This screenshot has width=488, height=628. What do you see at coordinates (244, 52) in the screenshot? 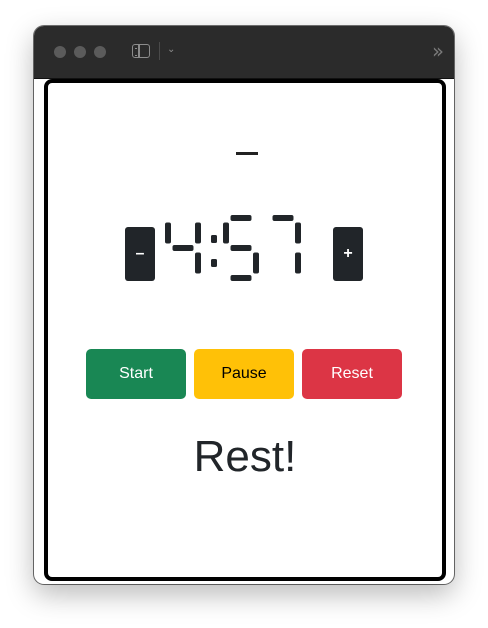
I see `title-bar: ⌄ ››` at bounding box center [244, 52].